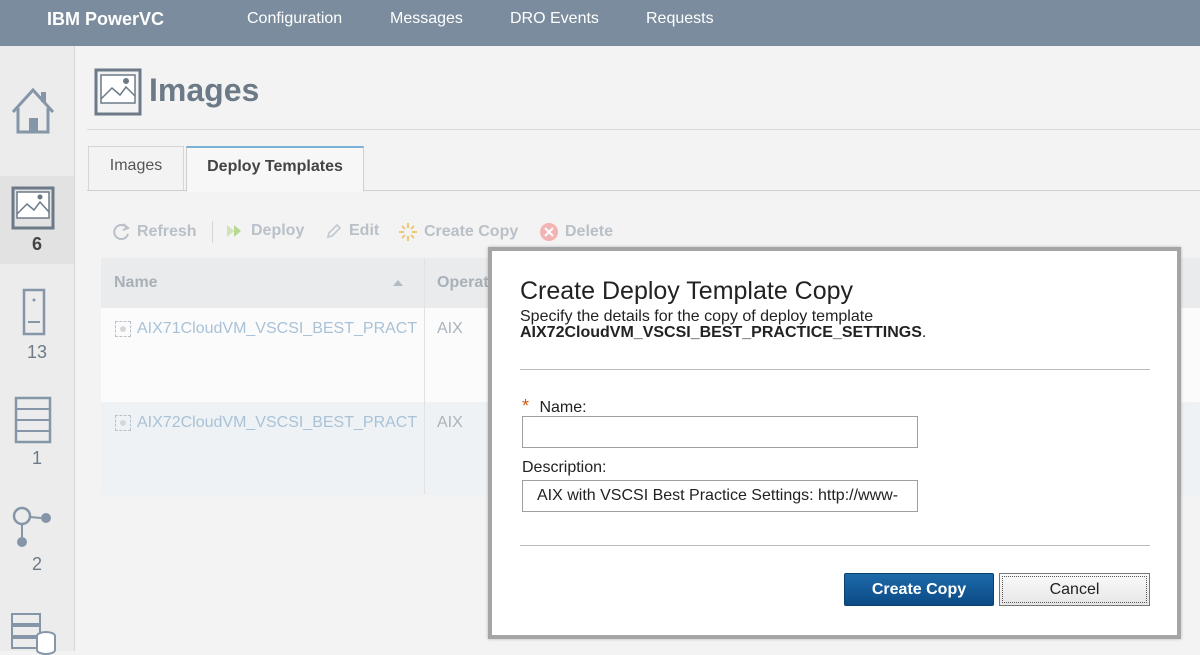  I want to click on deploy-button: Deploy, so click(264, 231).